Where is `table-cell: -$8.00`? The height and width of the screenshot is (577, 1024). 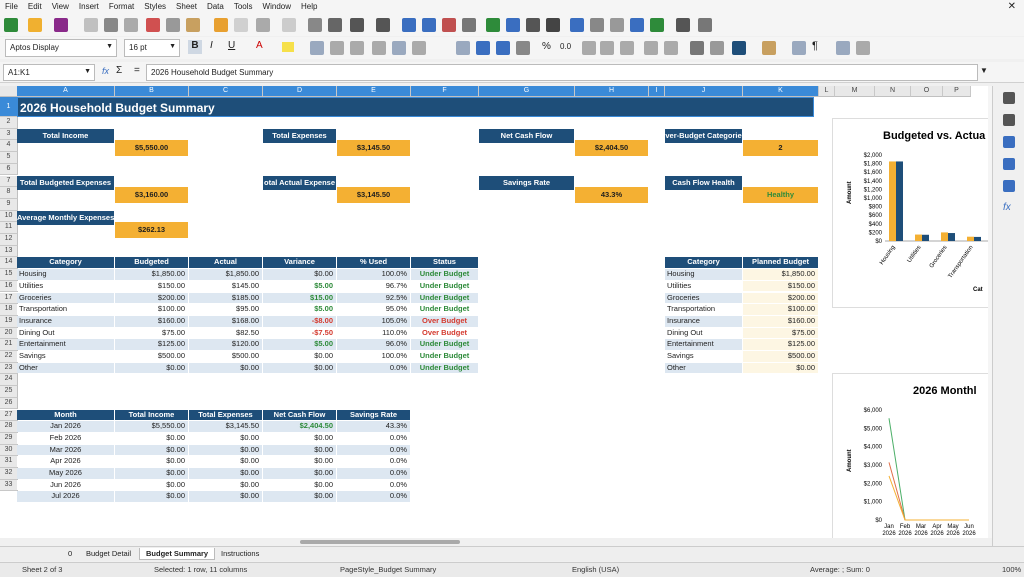 table-cell: -$8.00 is located at coordinates (299, 321).